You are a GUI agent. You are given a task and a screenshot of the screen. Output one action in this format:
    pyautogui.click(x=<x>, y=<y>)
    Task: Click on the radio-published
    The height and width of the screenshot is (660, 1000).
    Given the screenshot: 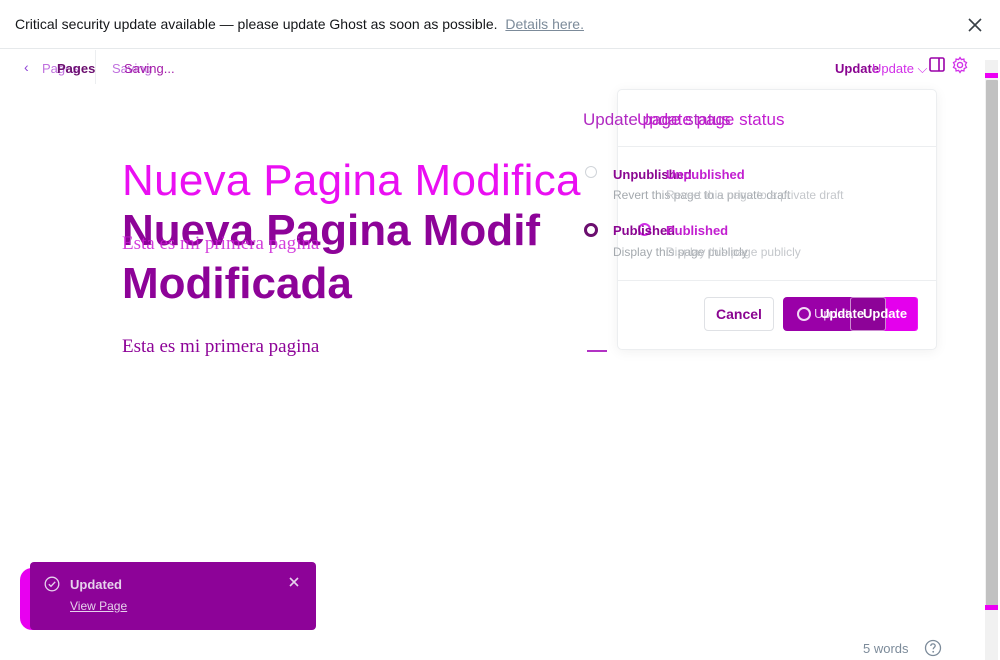 What is the action you would take?
    pyautogui.click(x=591, y=230)
    